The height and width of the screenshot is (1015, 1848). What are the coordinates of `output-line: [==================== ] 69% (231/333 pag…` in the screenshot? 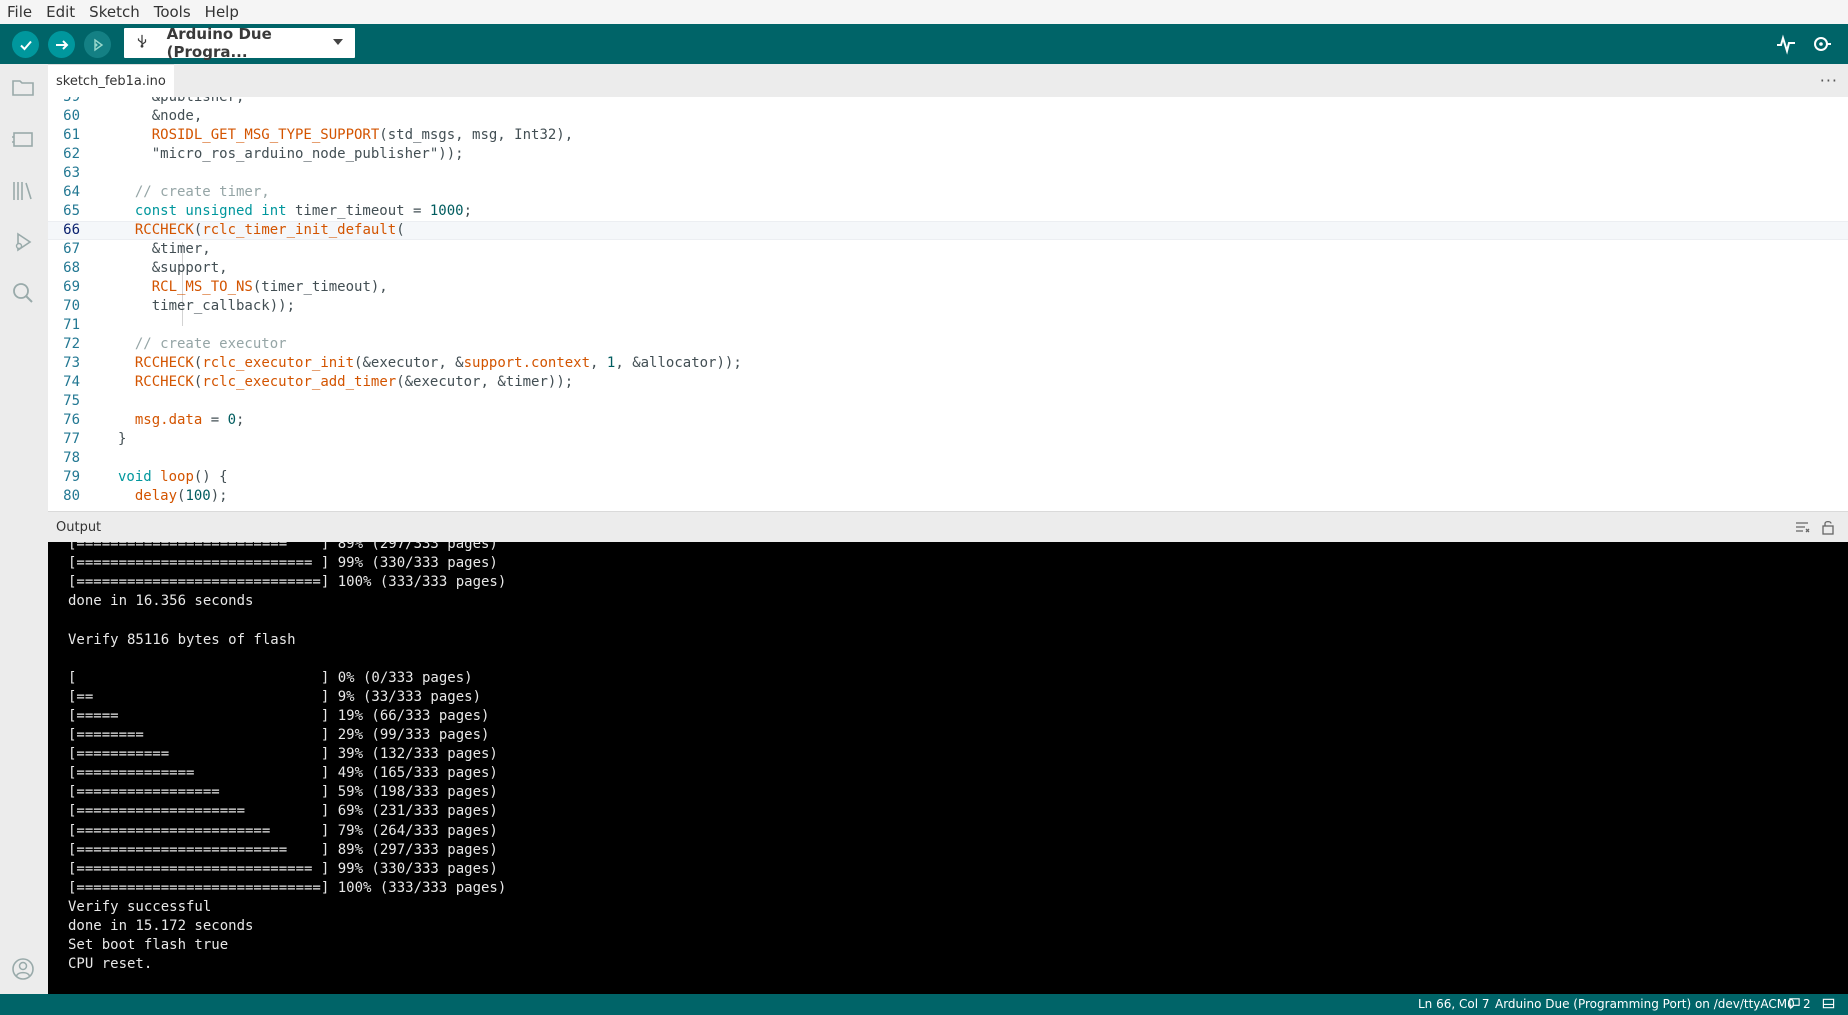 It's located at (283, 811).